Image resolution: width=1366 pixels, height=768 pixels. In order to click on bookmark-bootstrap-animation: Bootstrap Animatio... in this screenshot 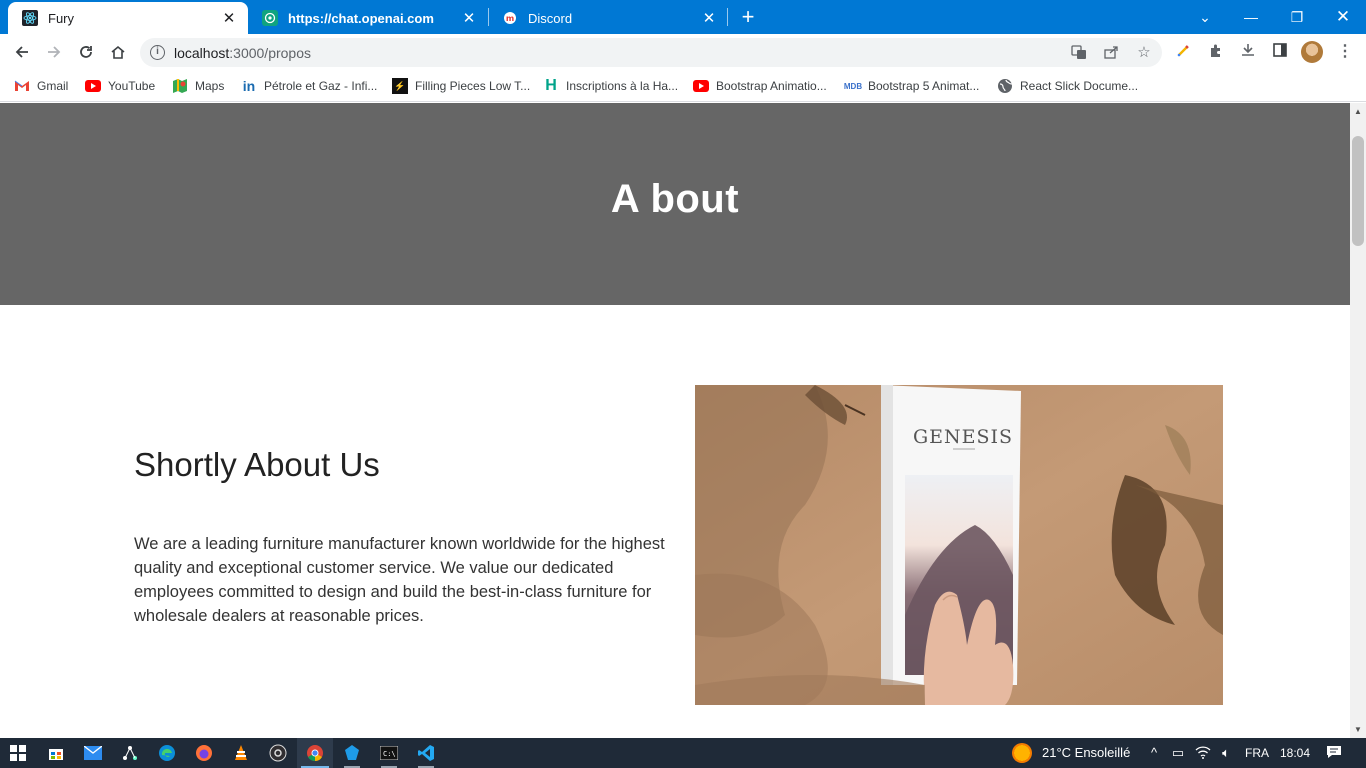, I will do `click(760, 86)`.